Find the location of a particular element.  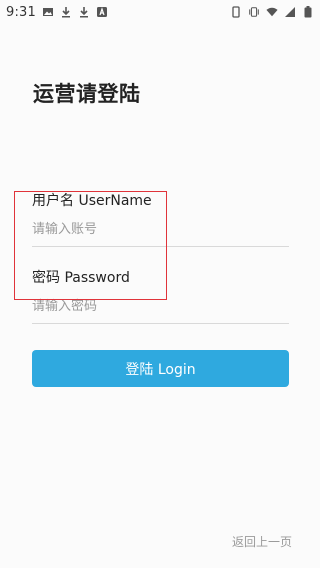

wifi-icon is located at coordinates (272, 12).